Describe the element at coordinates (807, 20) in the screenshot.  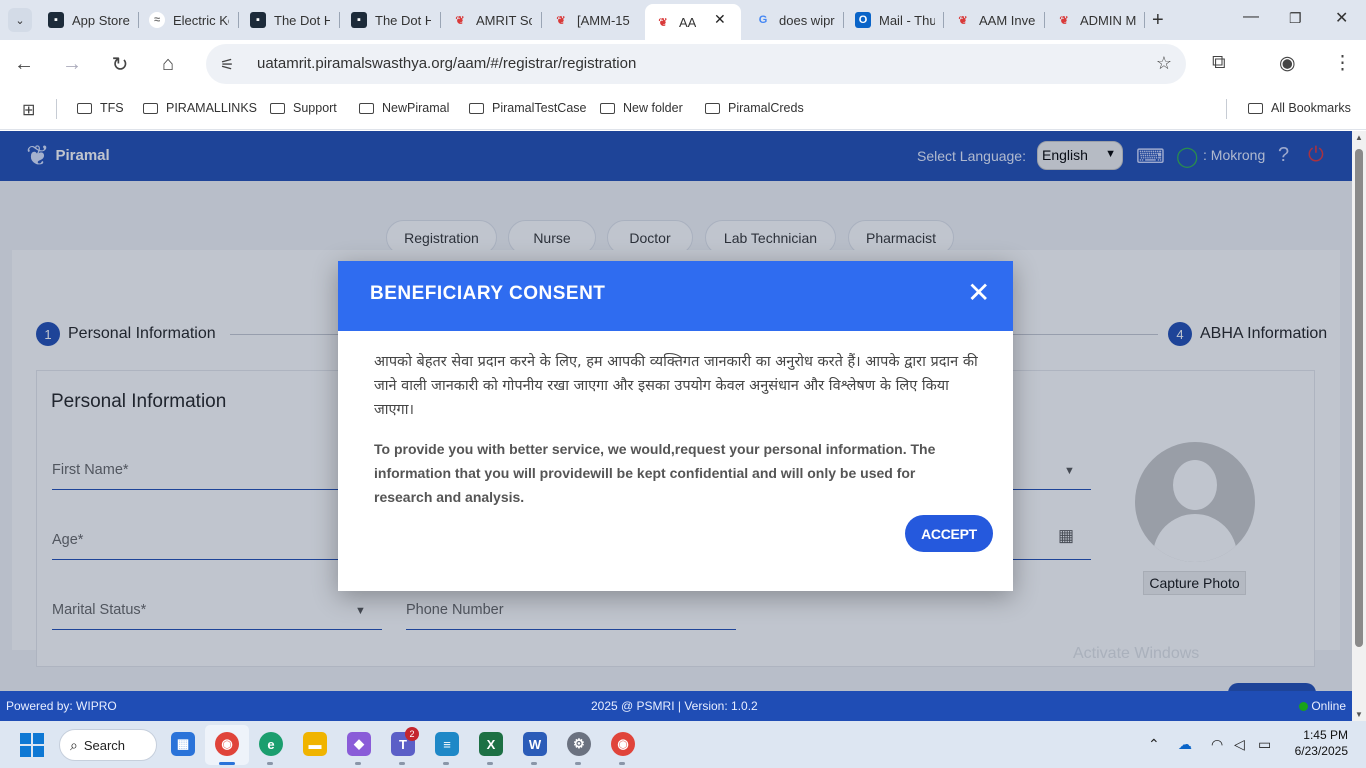
I see `tab-title: does wipr` at that location.